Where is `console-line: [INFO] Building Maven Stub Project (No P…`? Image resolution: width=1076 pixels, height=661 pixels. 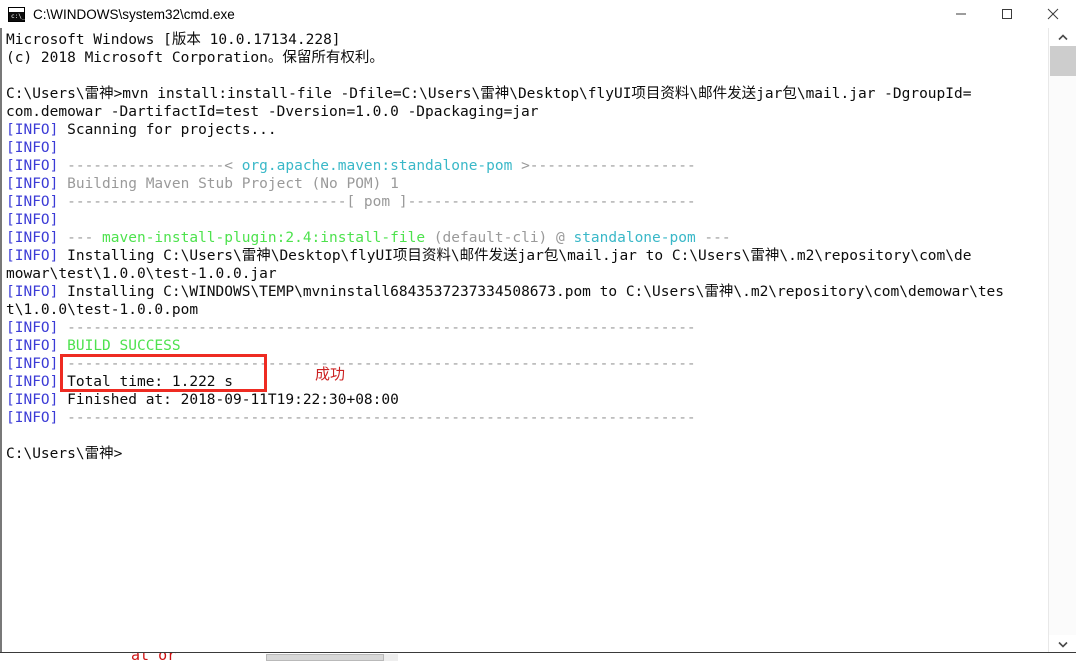 console-line: [INFO] Building Maven Stub Project (No P… is located at coordinates (528, 184).